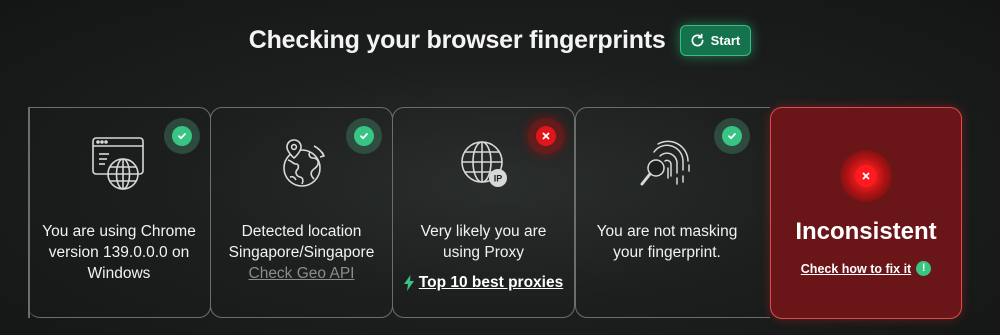  I want to click on browser-globe-icon, so click(119, 164).